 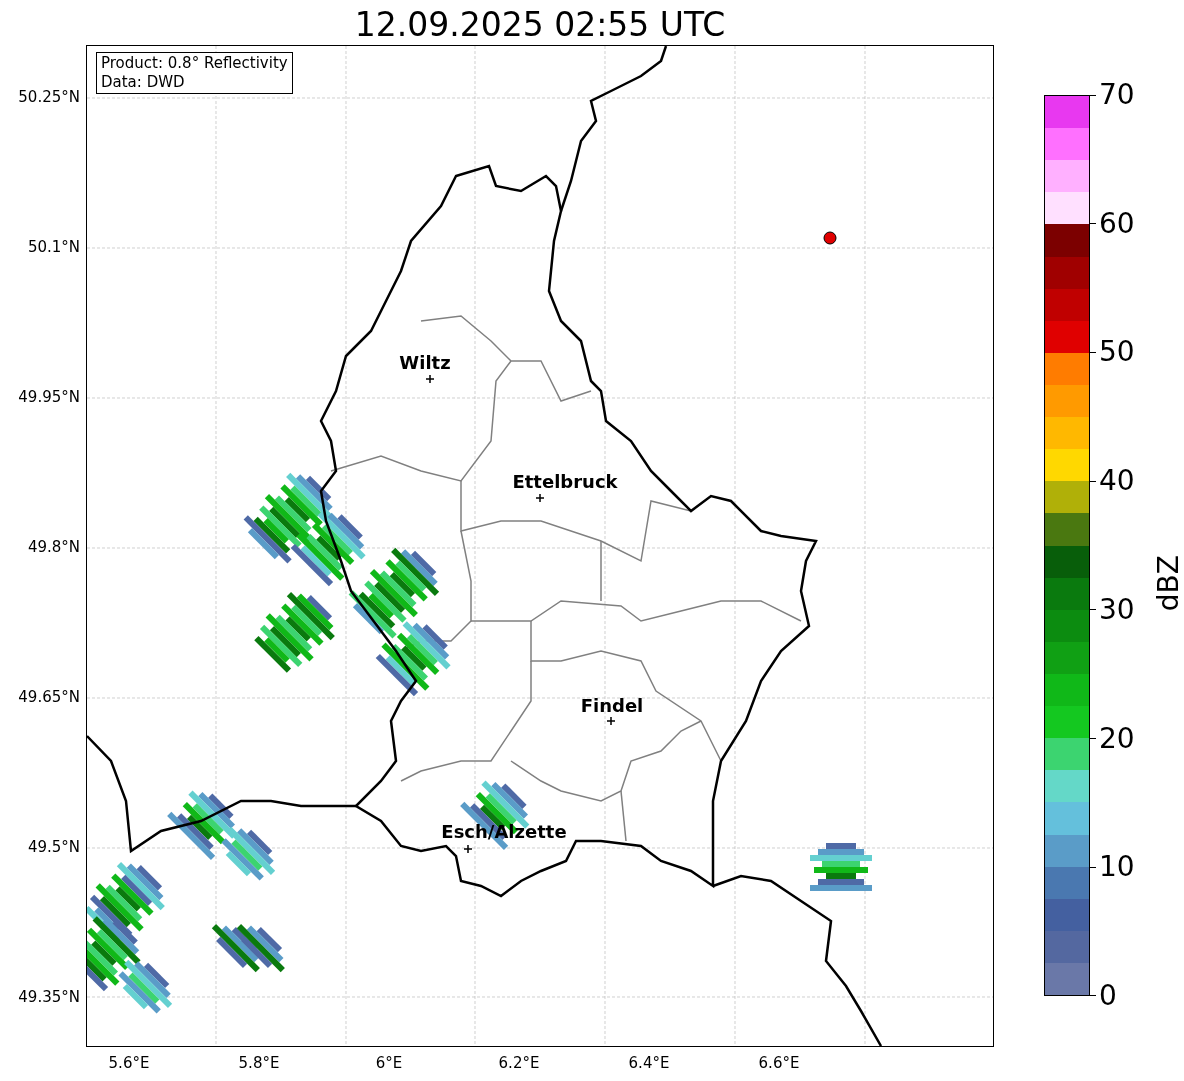 I want to click on latitude-label: 49.5°N, so click(x=53, y=847).